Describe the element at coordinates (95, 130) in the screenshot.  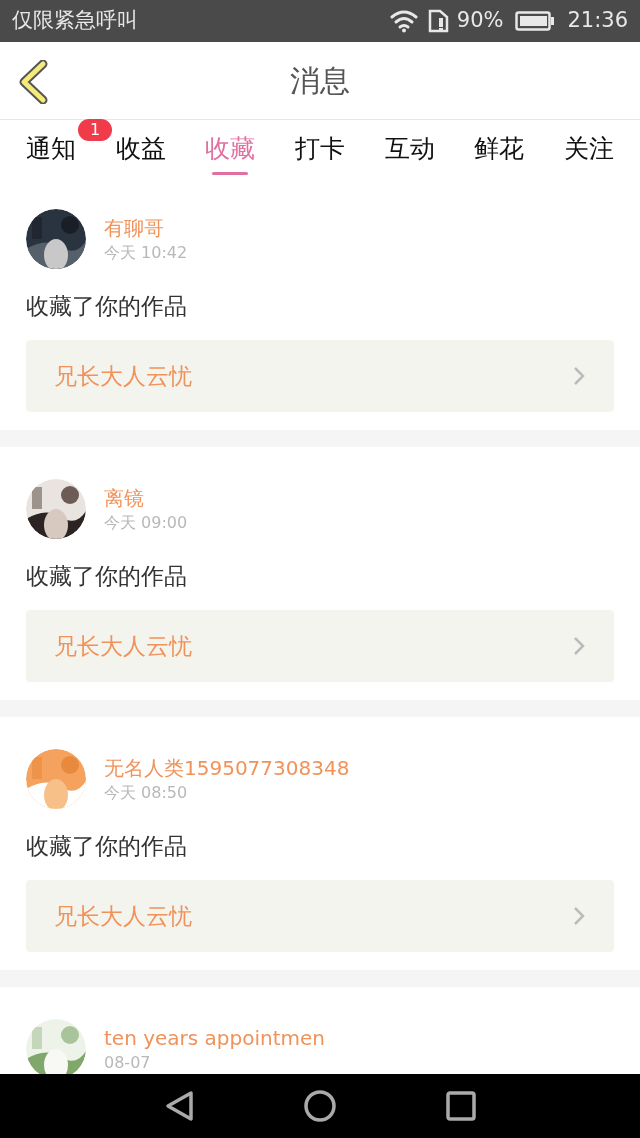
I see `count-badge: 1` at that location.